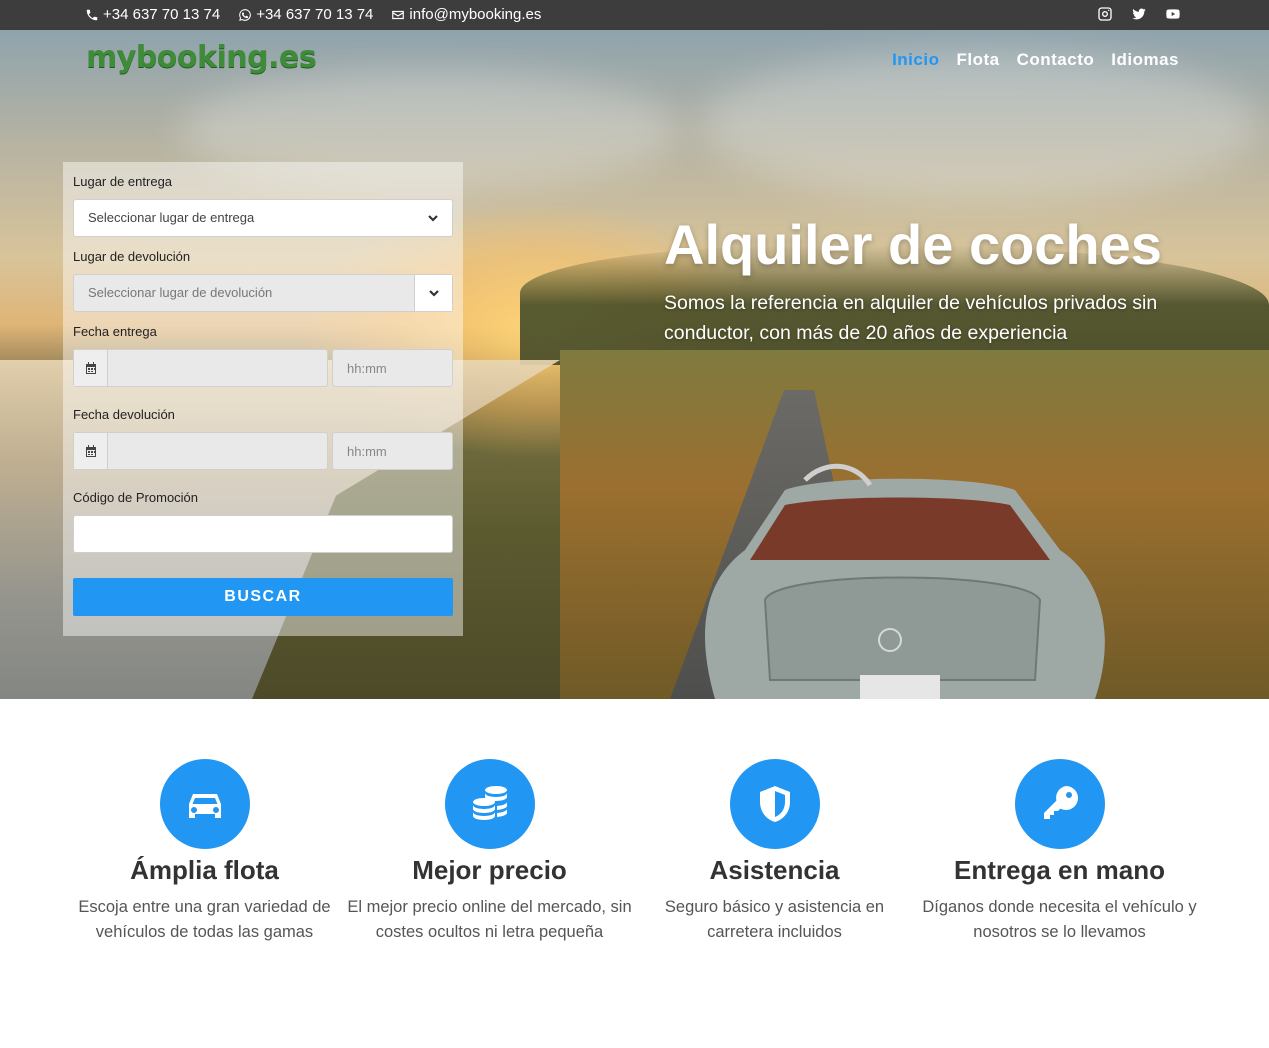  Describe the element at coordinates (913, 244) in the screenshot. I see `hero-title: Alquiler de coches` at that location.